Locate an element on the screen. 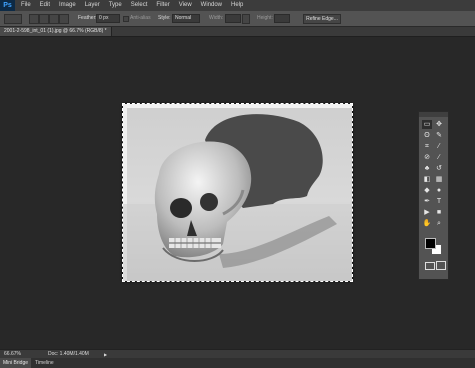  history-brush-tool-icon: ↺ is located at coordinates (439, 168).